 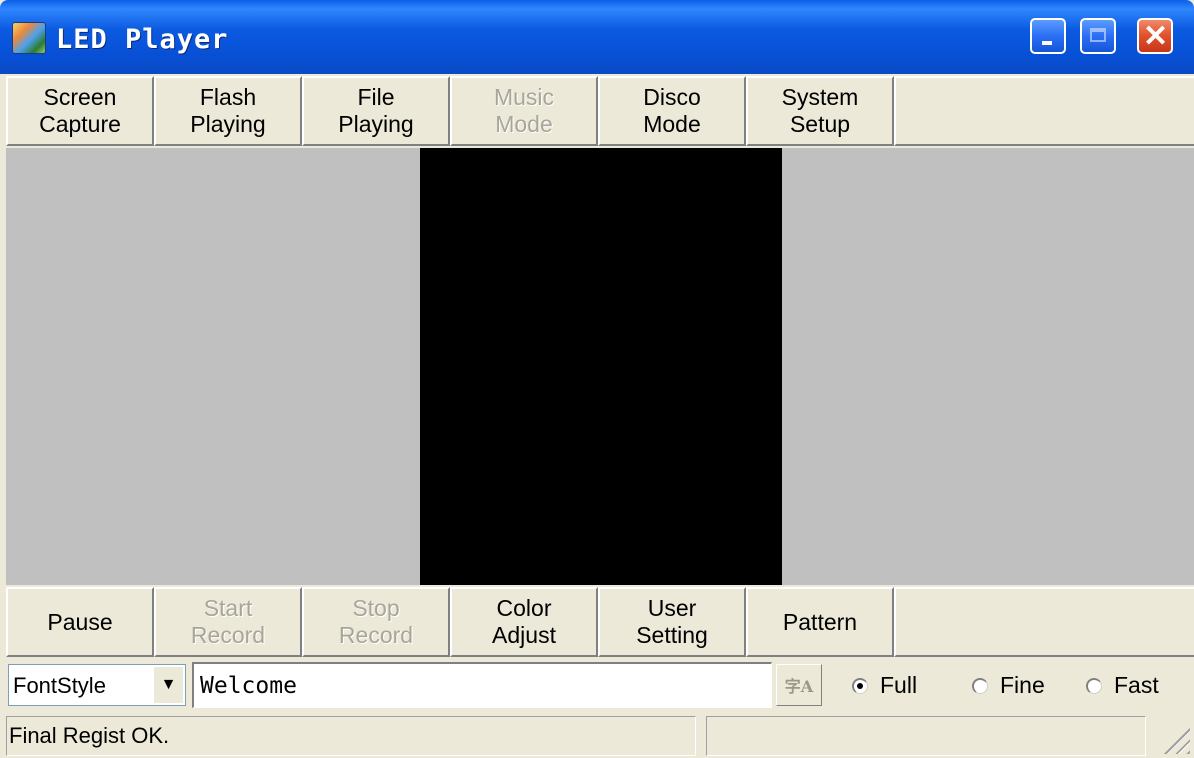 I want to click on stop-record-button: Stop Record, so click(x=376, y=622).